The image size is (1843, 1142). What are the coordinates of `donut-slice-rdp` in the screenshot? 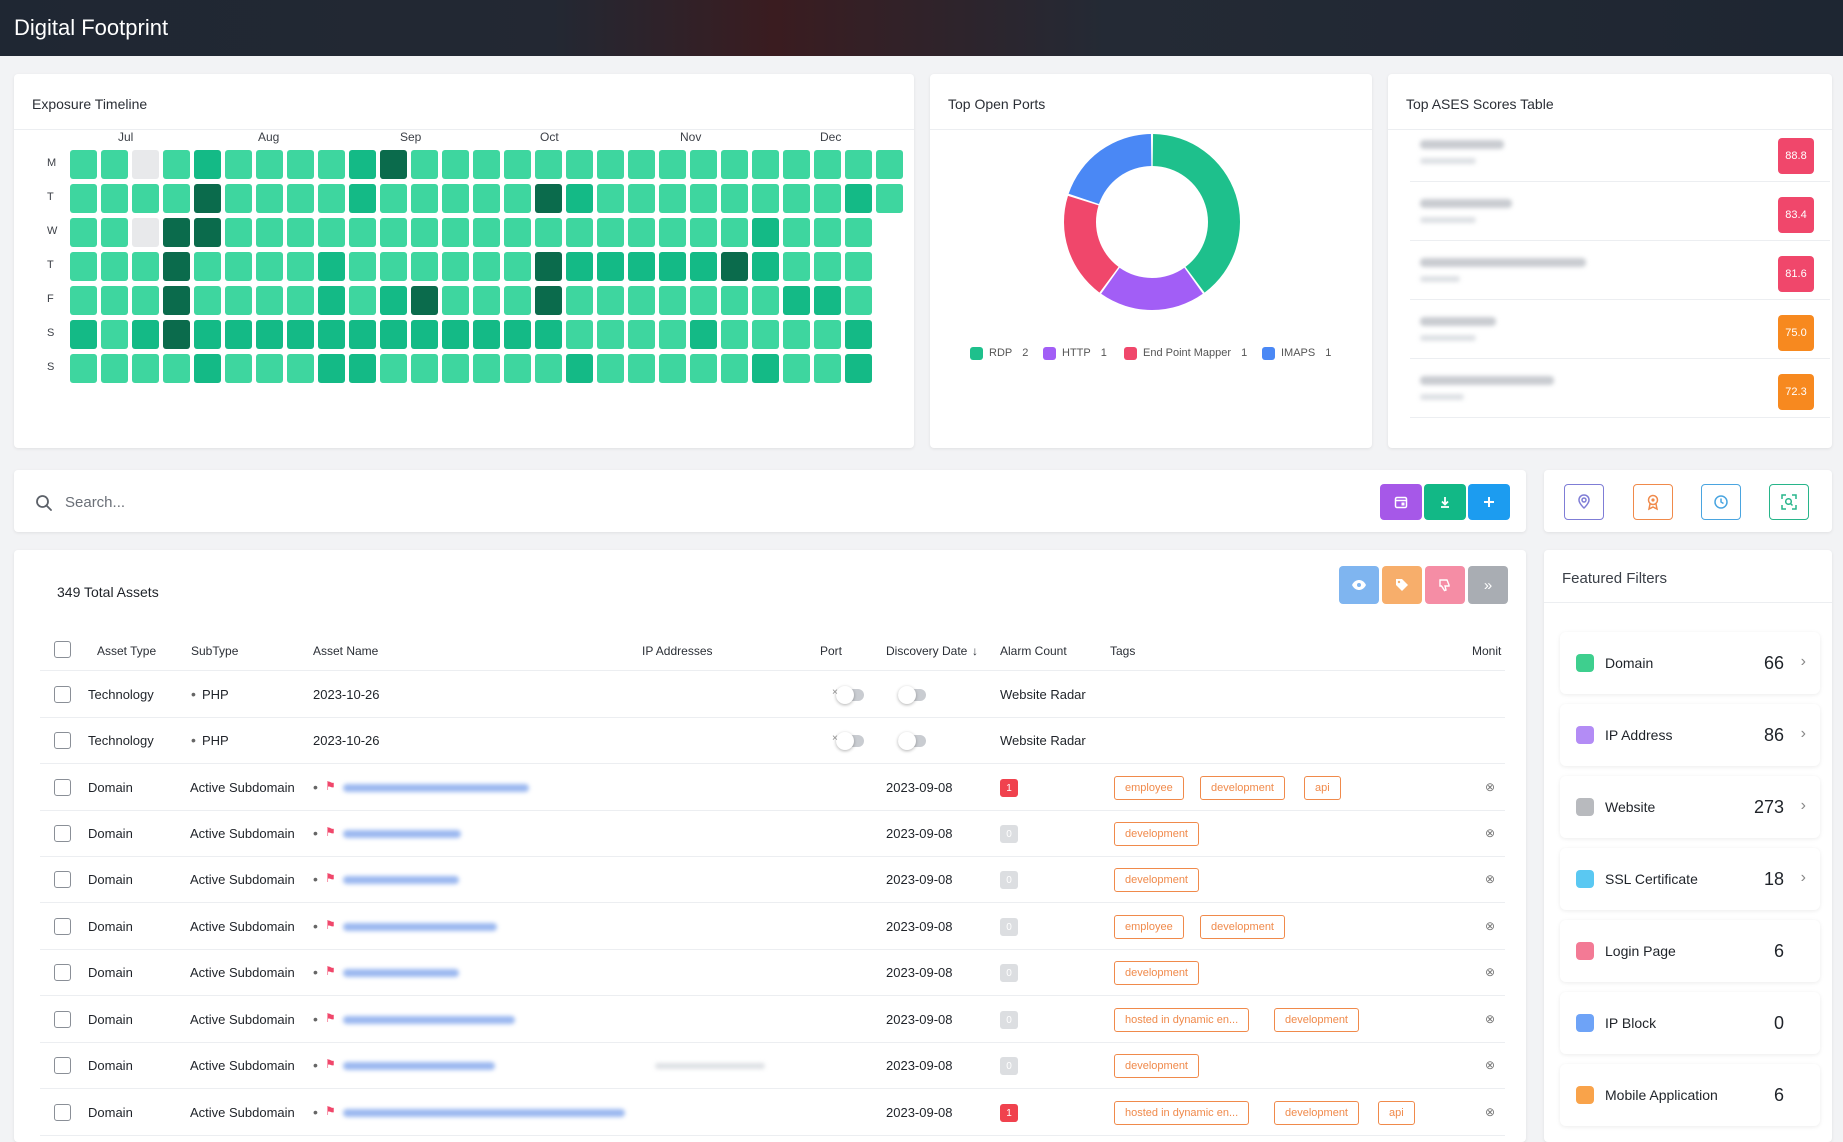 It's located at (1196, 213).